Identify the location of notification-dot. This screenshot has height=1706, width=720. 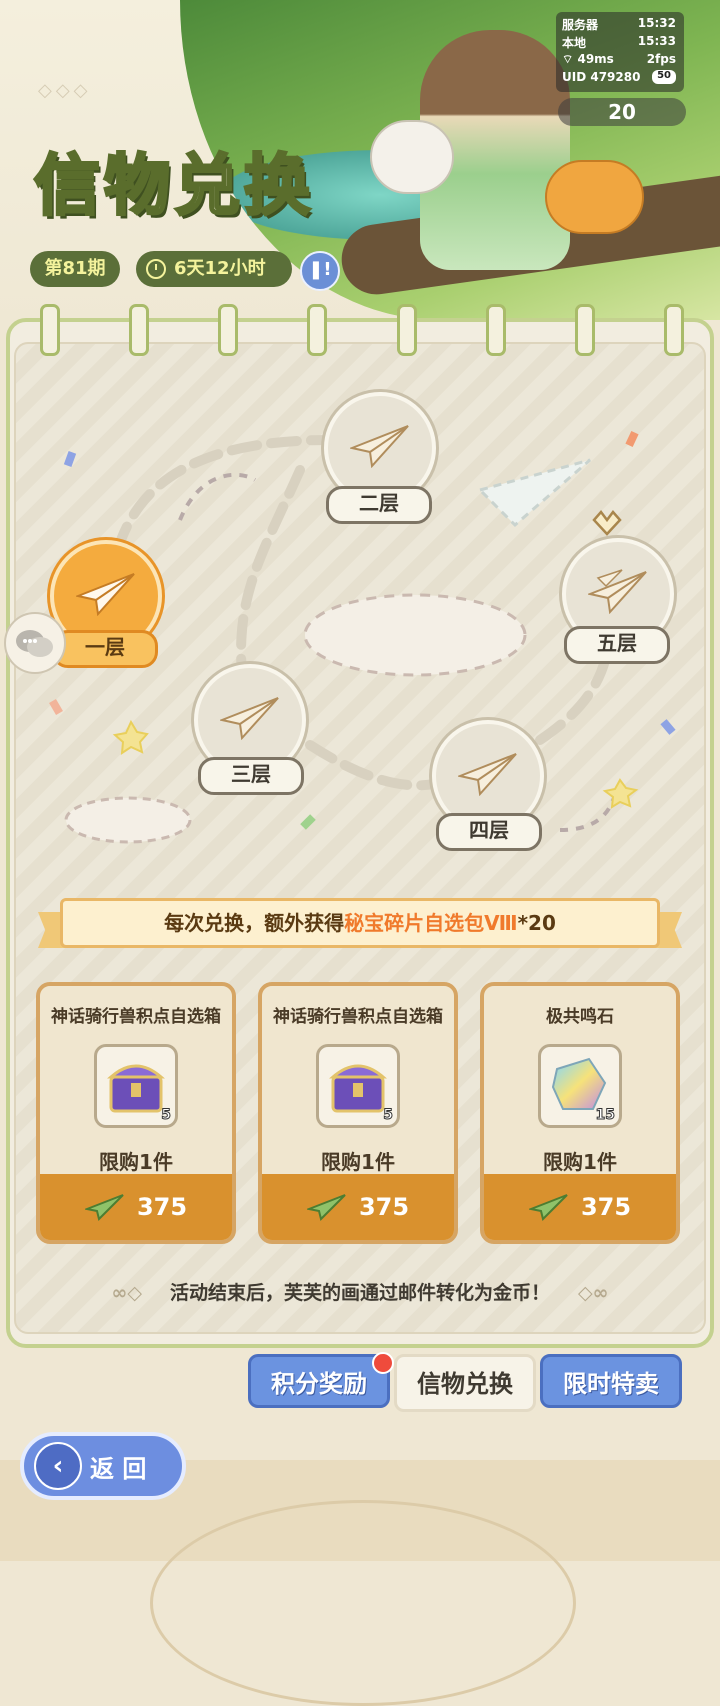
(383, 1363).